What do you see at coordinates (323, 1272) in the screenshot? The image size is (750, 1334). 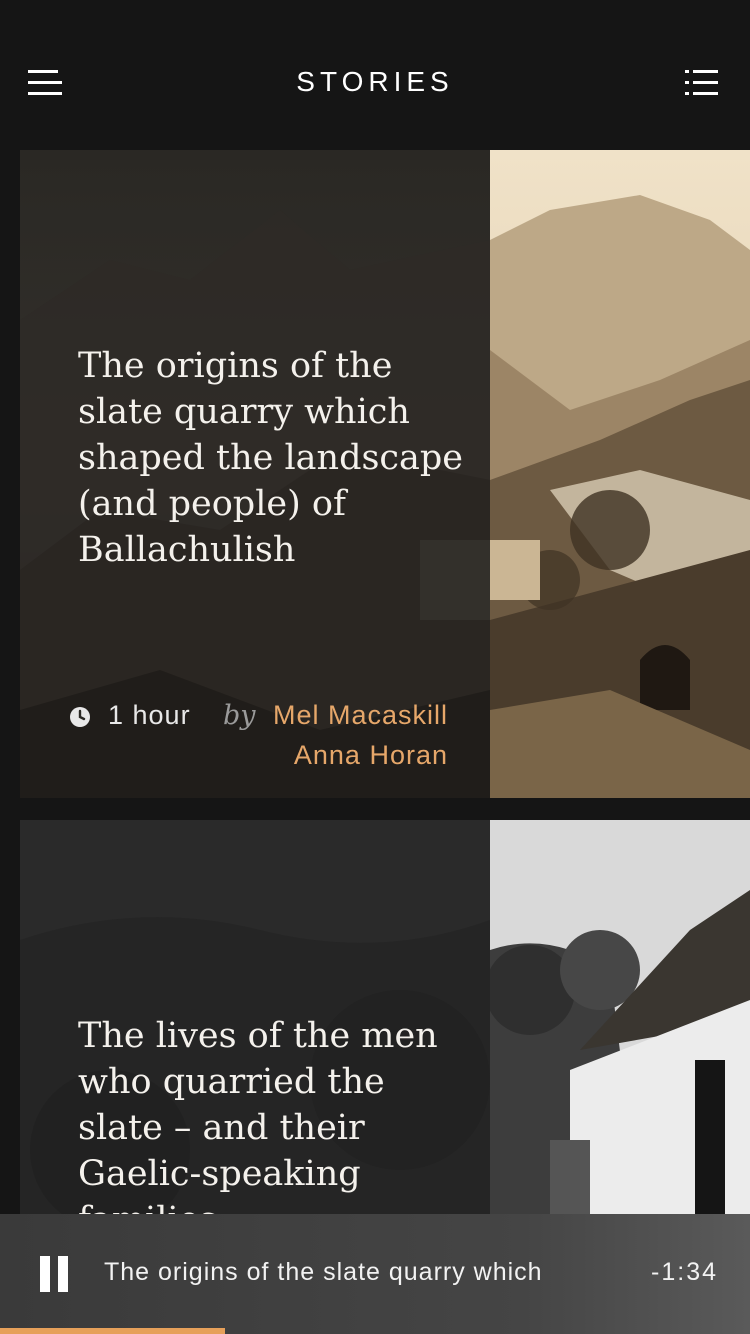 I see `now-playing-title: The origins of the slate quarry which` at bounding box center [323, 1272].